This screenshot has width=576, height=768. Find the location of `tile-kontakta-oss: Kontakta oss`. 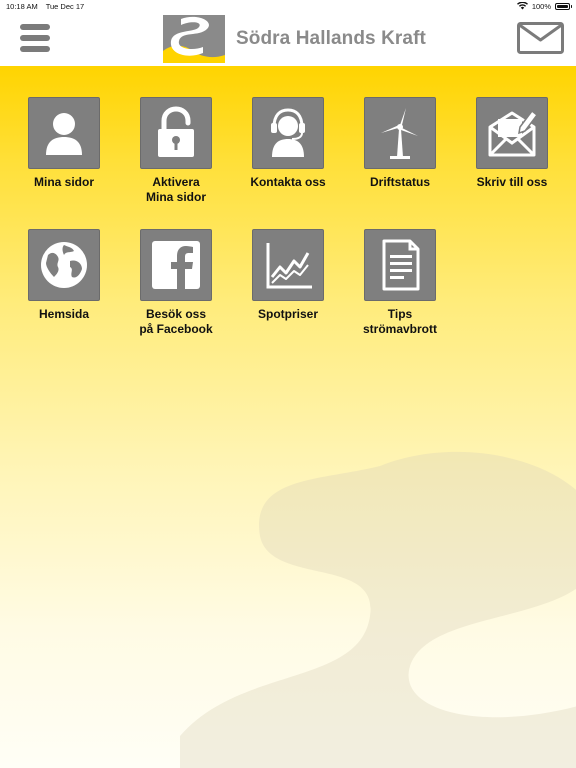

tile-kontakta-oss: Kontakta oss is located at coordinates (288, 143).